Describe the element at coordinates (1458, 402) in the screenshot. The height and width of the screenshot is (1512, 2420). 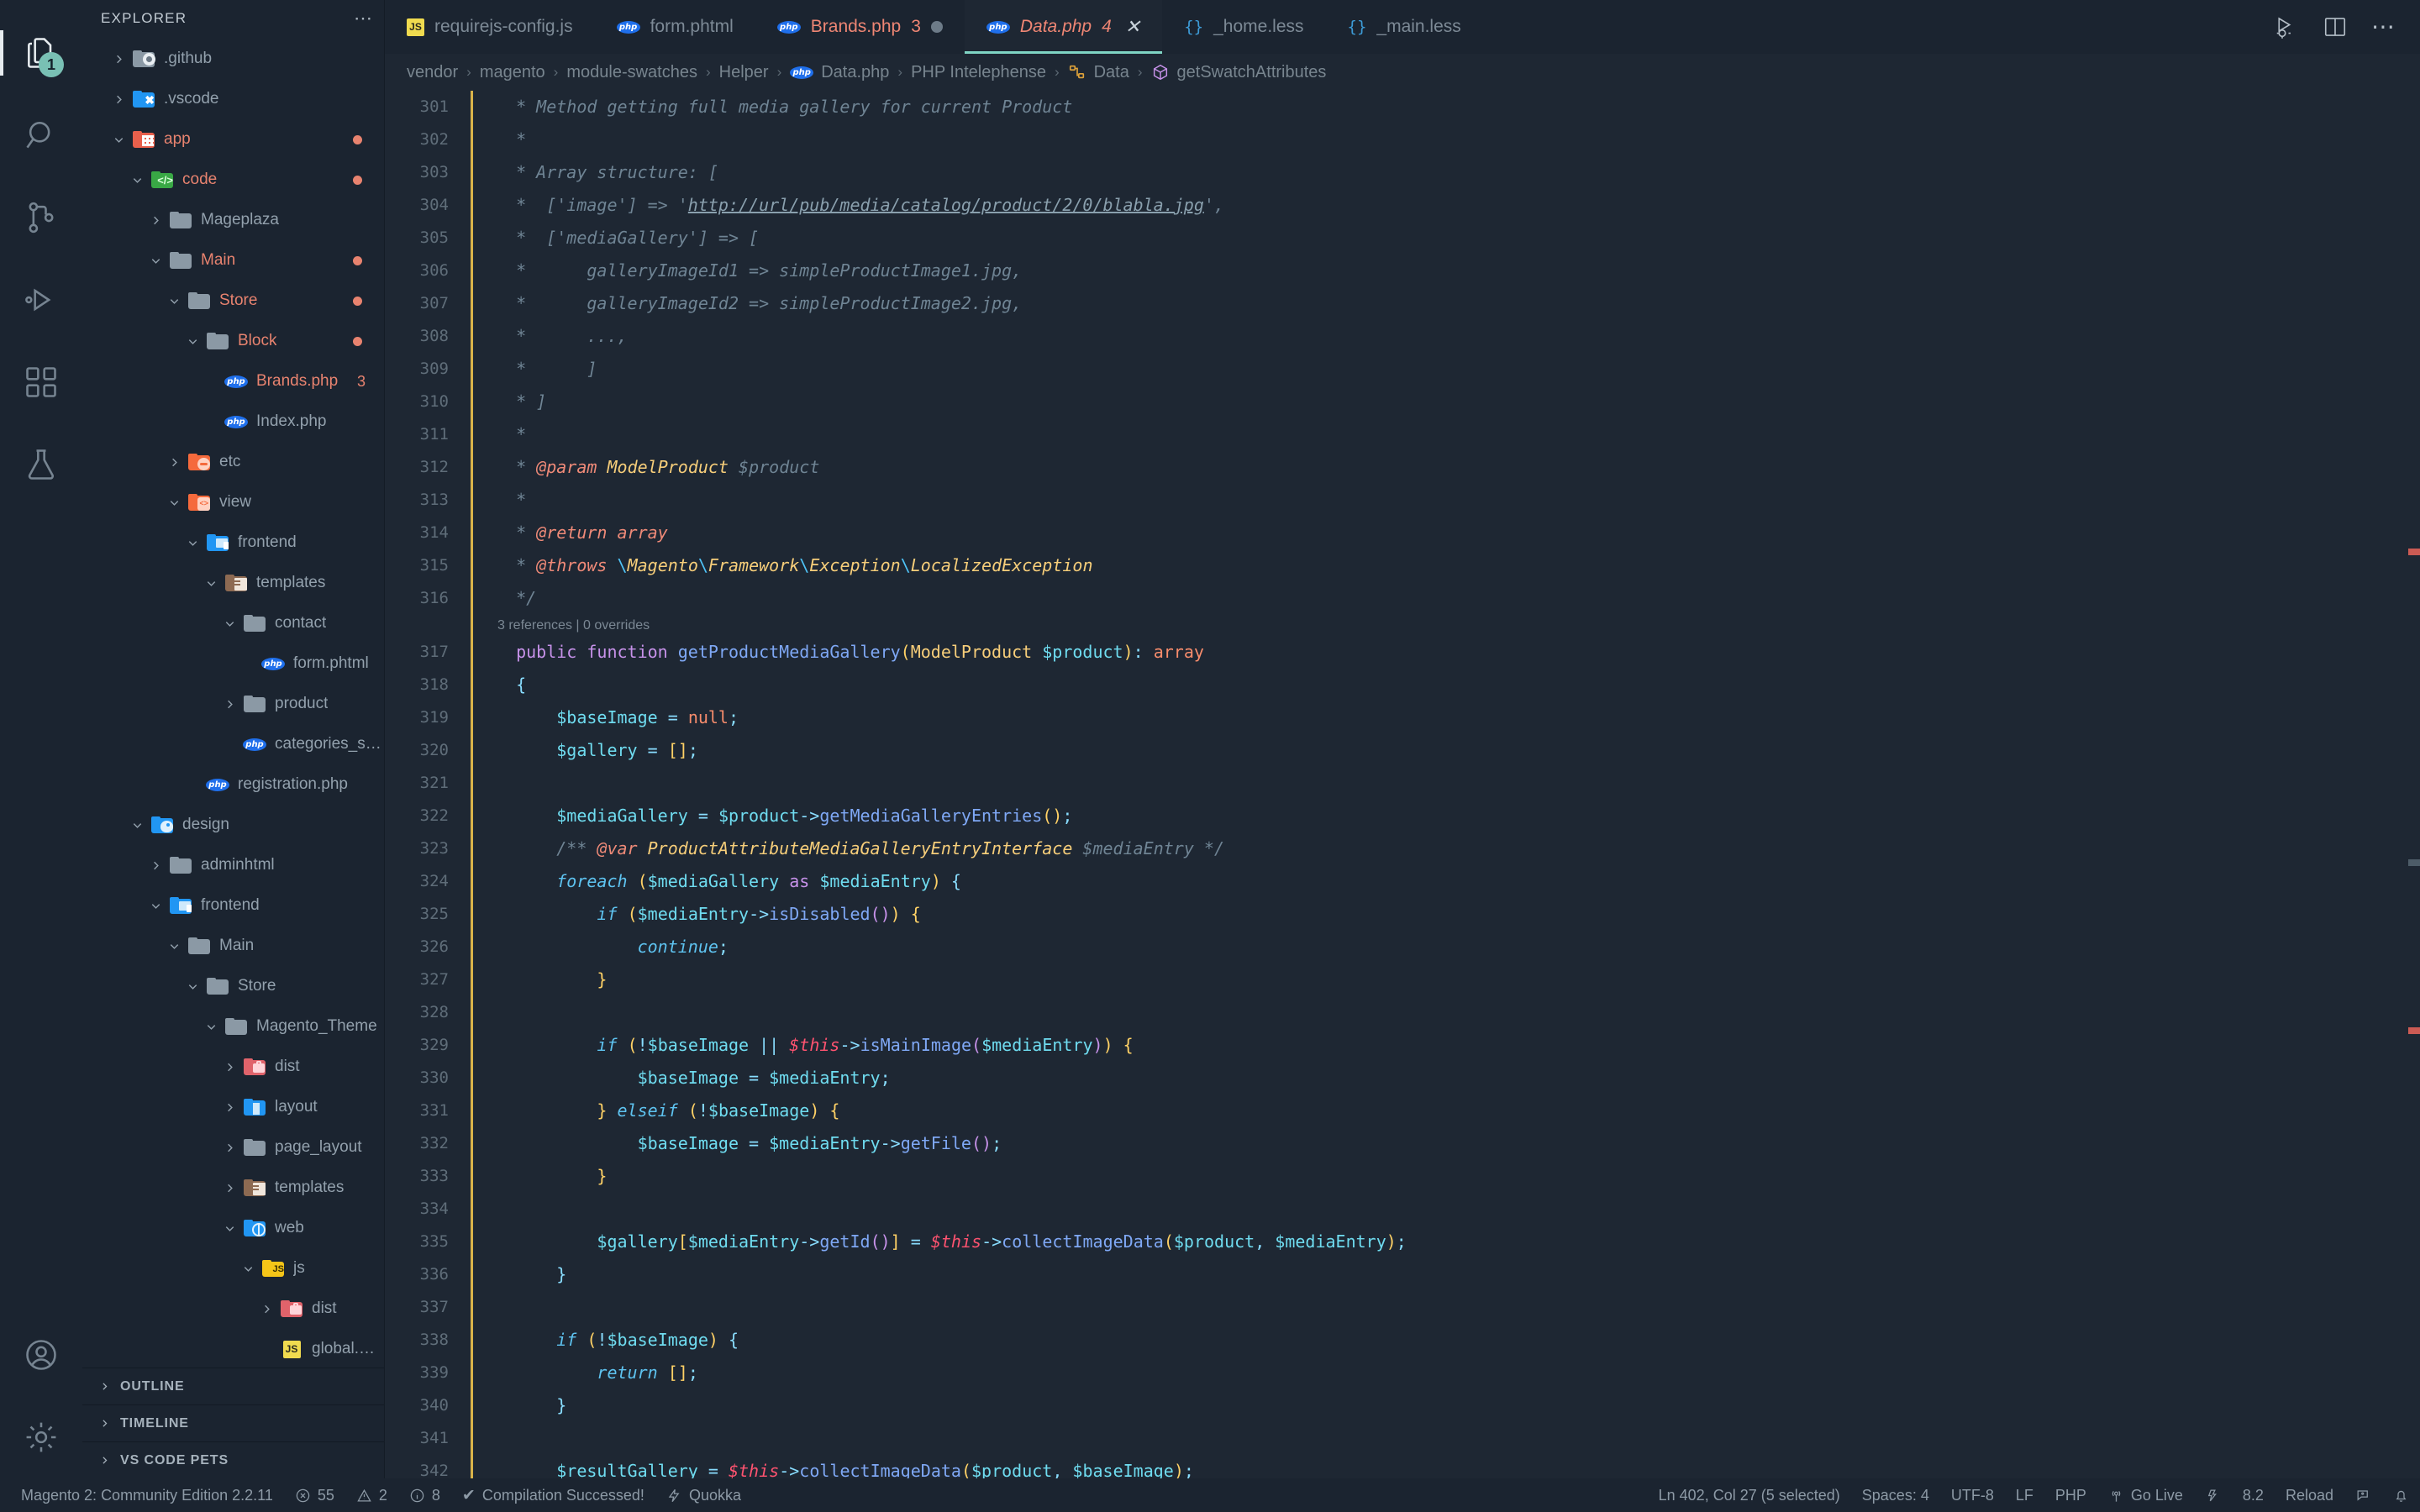
I see `code-line: * ]` at that location.